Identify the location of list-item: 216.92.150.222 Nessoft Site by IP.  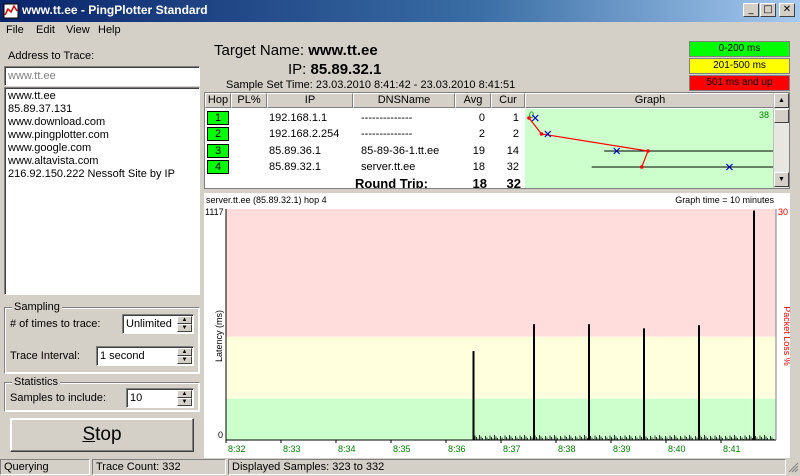
(102, 174).